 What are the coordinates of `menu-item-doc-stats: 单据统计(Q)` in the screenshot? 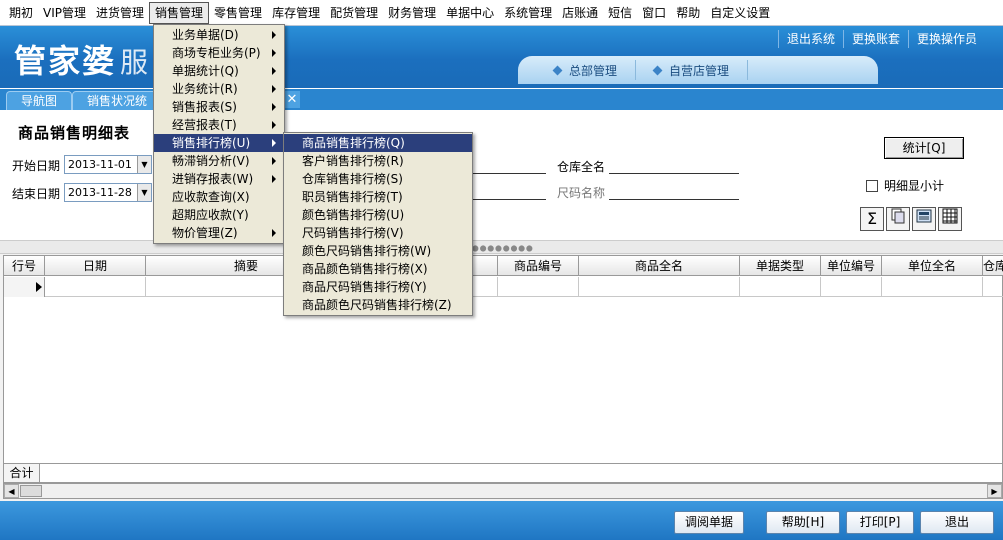 It's located at (219, 71).